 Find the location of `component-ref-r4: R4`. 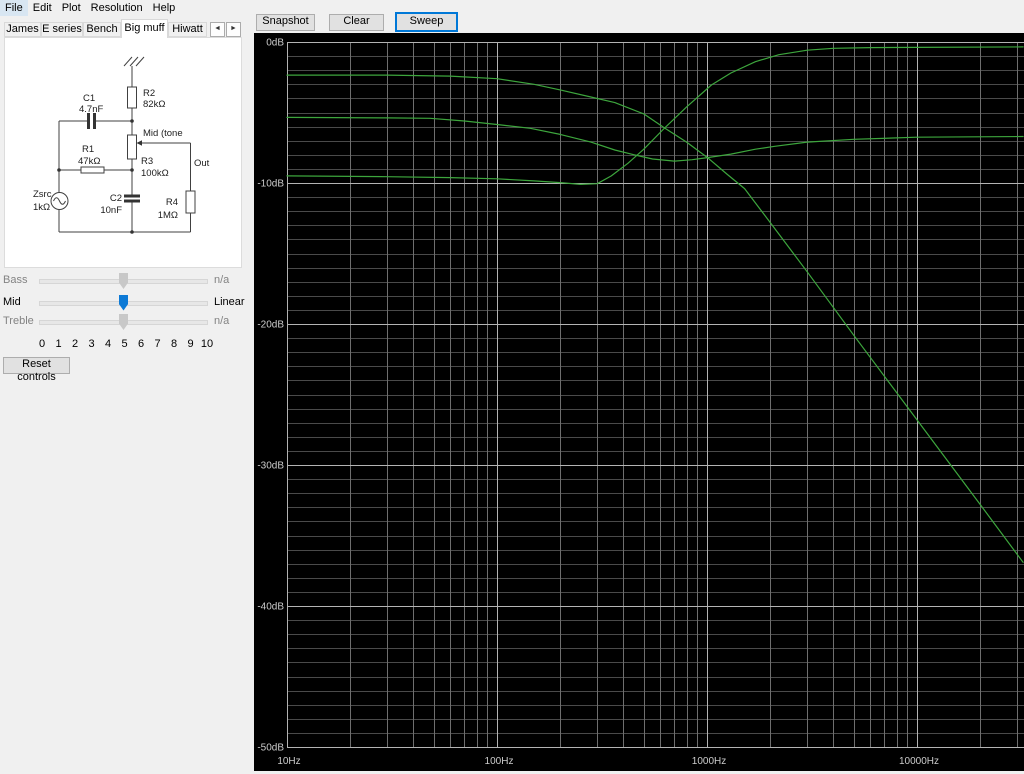

component-ref-r4: R4 is located at coordinates (172, 202).